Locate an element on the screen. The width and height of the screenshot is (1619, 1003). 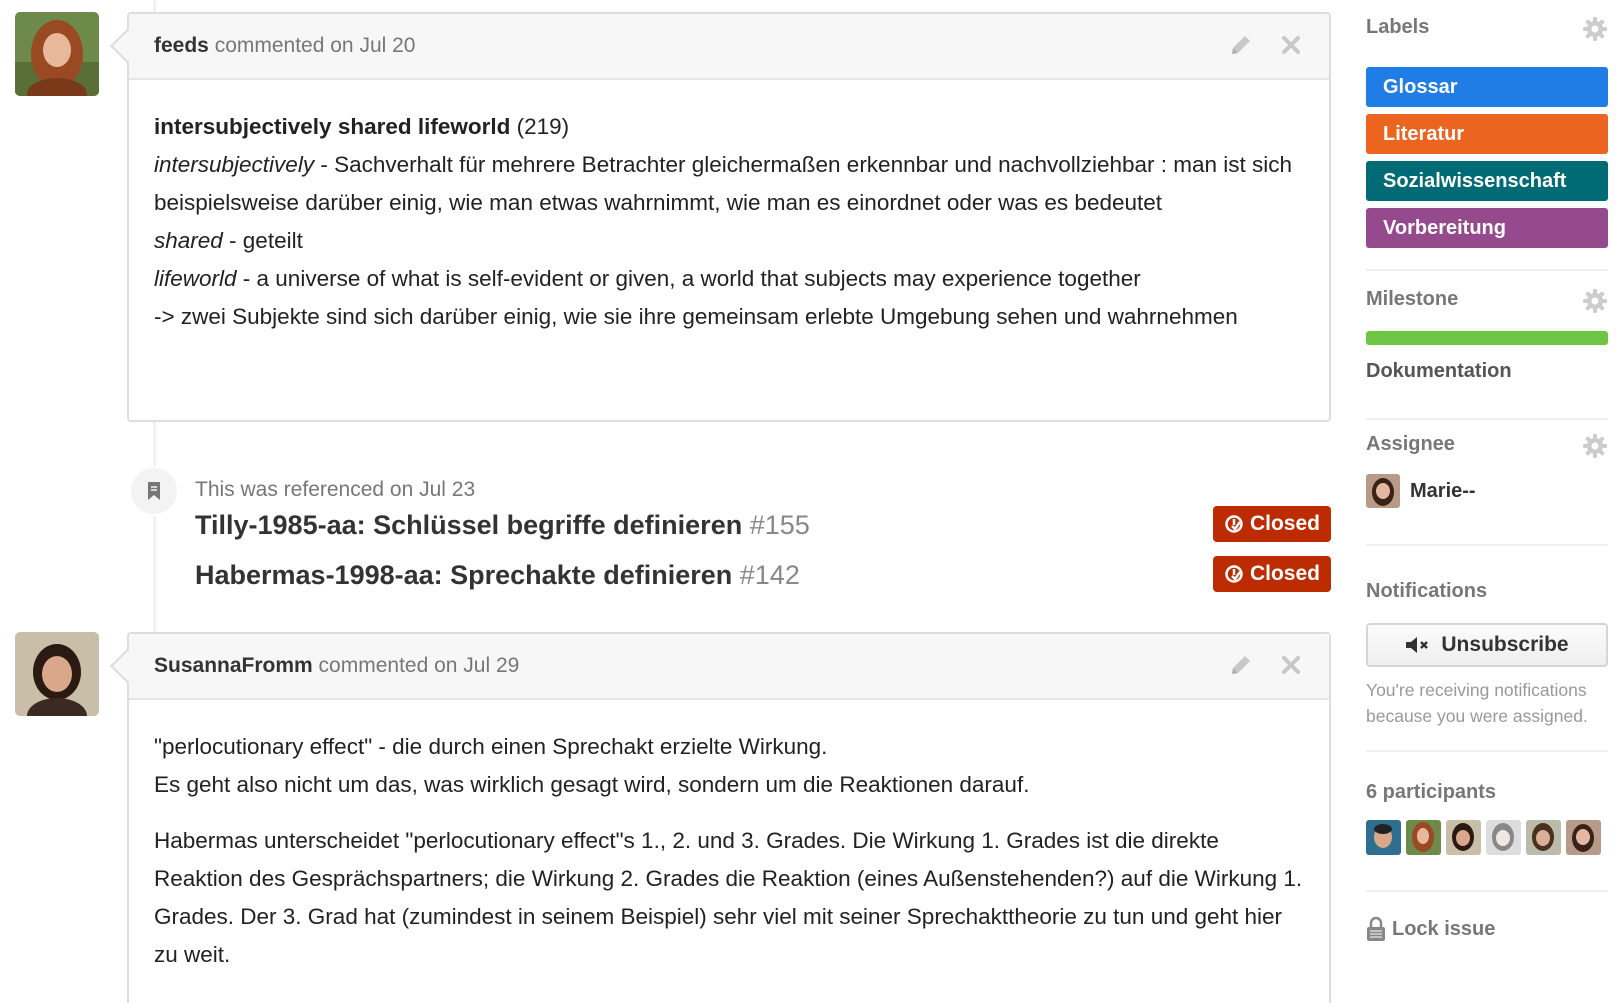
participants-section: 6 participants is located at coordinates (1487, 818).